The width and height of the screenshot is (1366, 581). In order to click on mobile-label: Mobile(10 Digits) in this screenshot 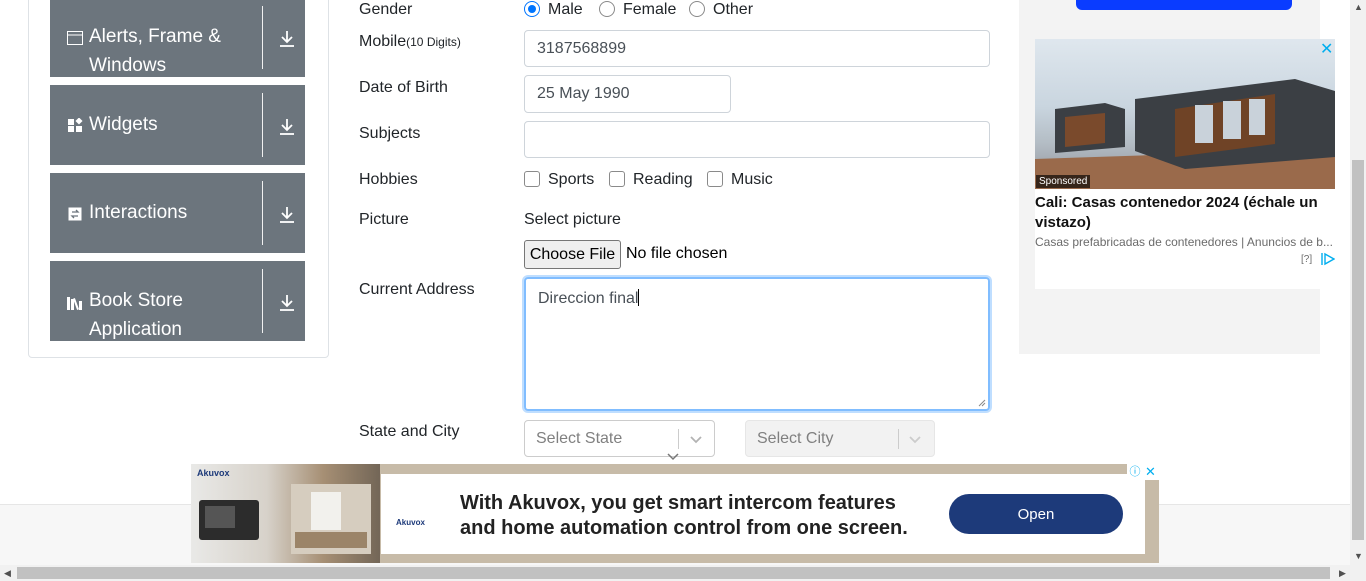, I will do `click(410, 42)`.